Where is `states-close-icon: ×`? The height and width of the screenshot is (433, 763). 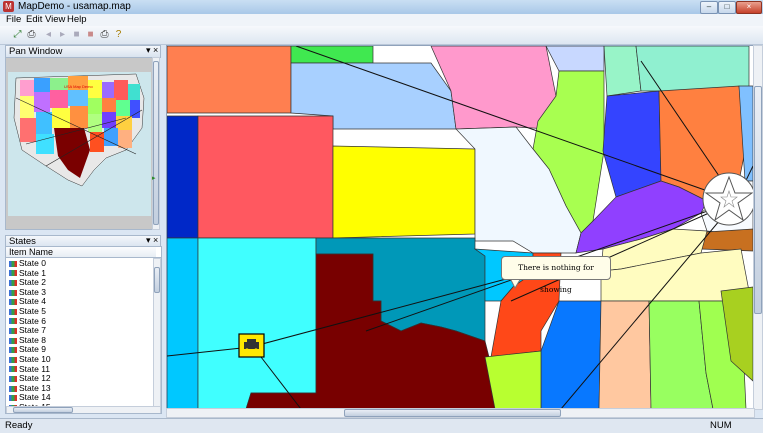
states-close-icon: × is located at coordinates (155, 240).